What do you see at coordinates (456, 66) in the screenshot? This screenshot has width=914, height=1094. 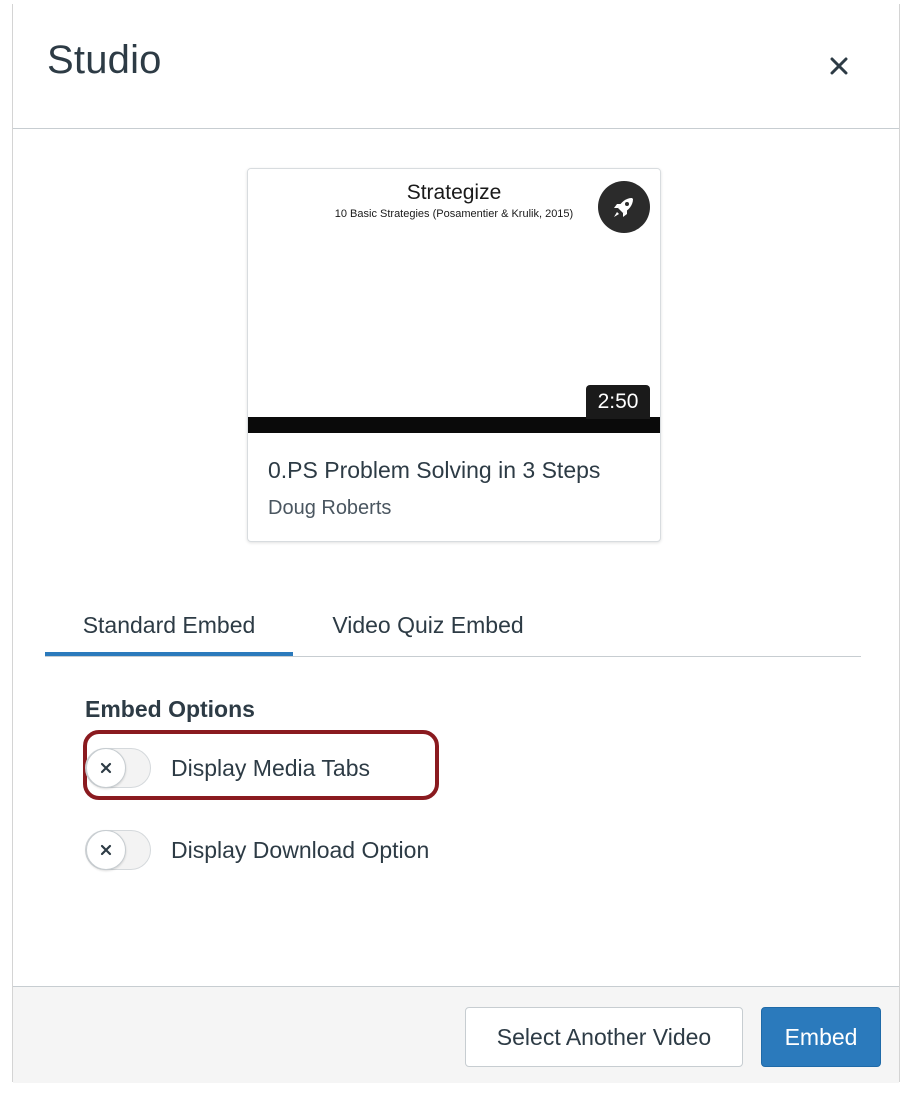 I see `dialog-header: Studio` at bounding box center [456, 66].